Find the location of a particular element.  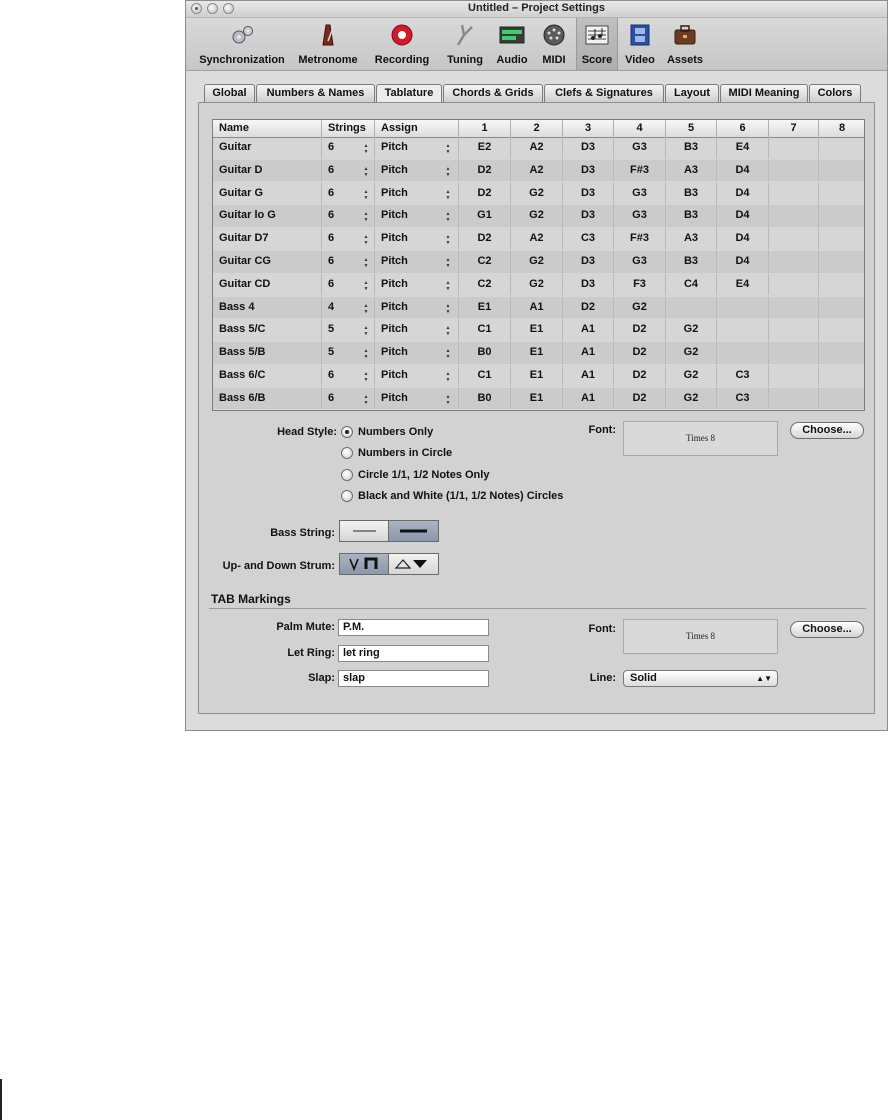

radio-label-numbers-in-circle: Numbers in Circle is located at coordinates (405, 453).